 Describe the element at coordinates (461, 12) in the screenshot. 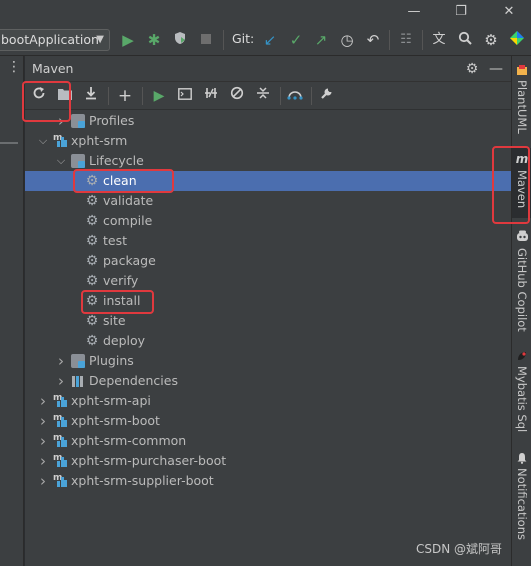

I see `restore-icon: ❐` at that location.